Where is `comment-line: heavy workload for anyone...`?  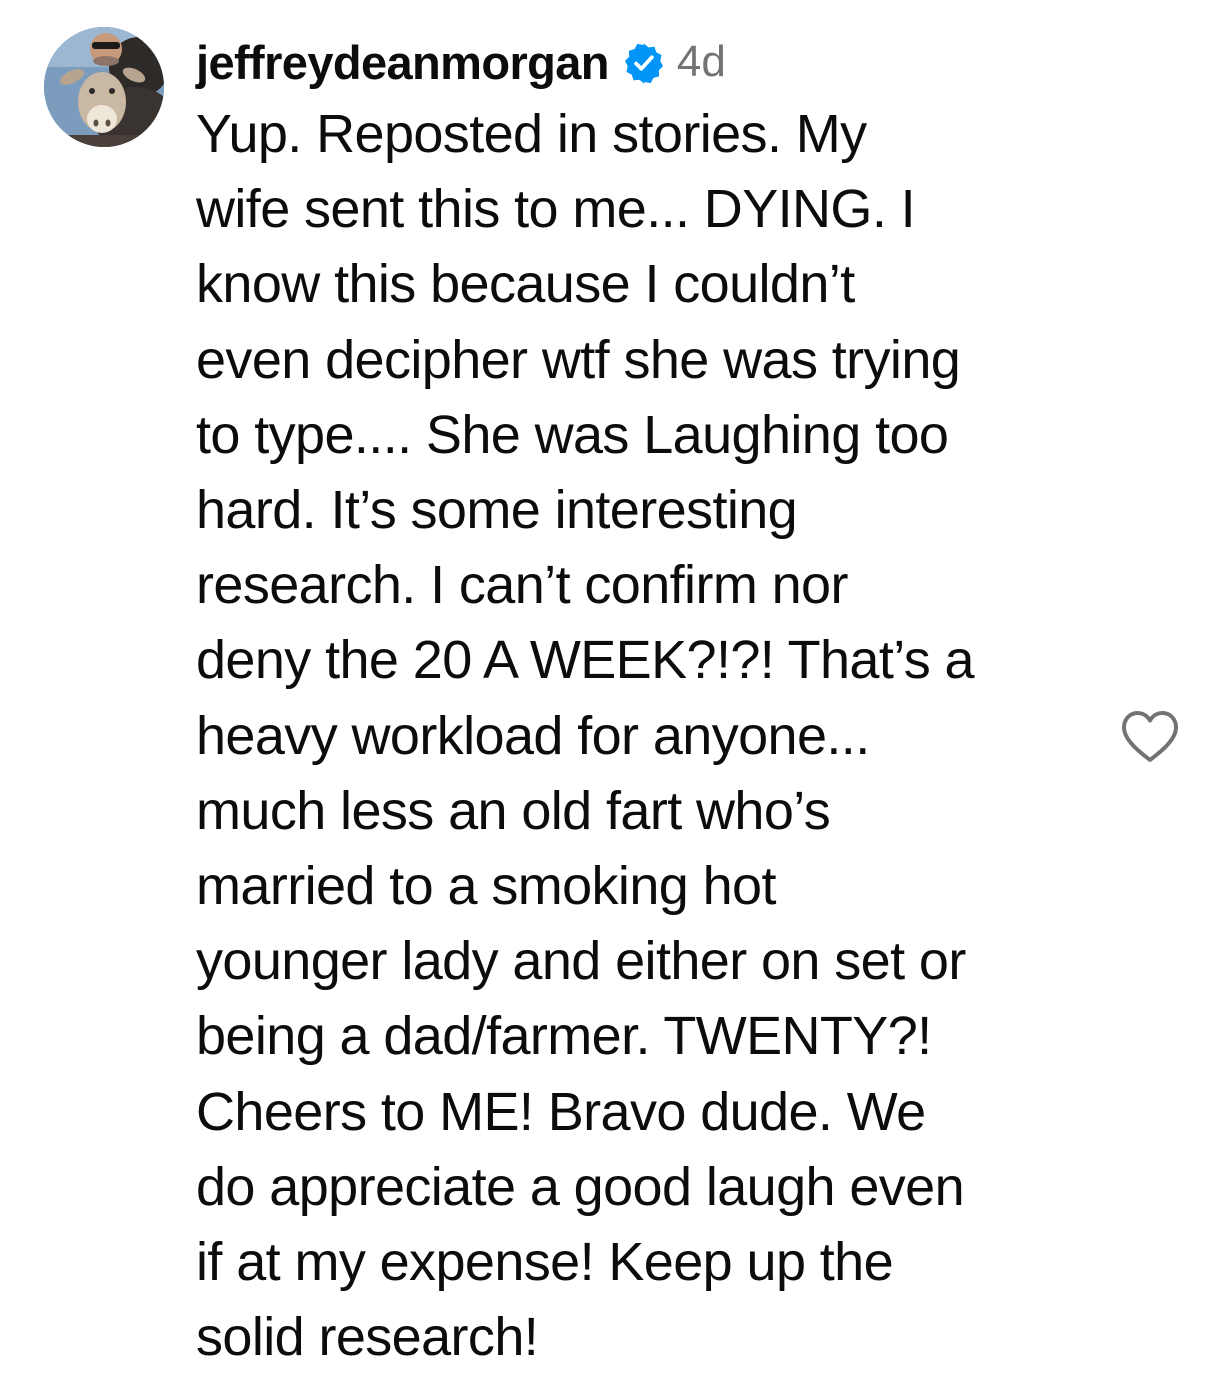 comment-line: heavy workload for anyone... is located at coordinates (533, 735).